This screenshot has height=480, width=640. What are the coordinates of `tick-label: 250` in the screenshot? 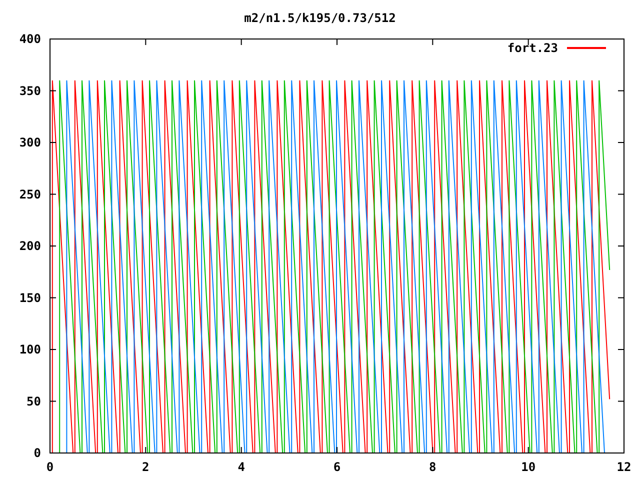 It's located at (30, 194).